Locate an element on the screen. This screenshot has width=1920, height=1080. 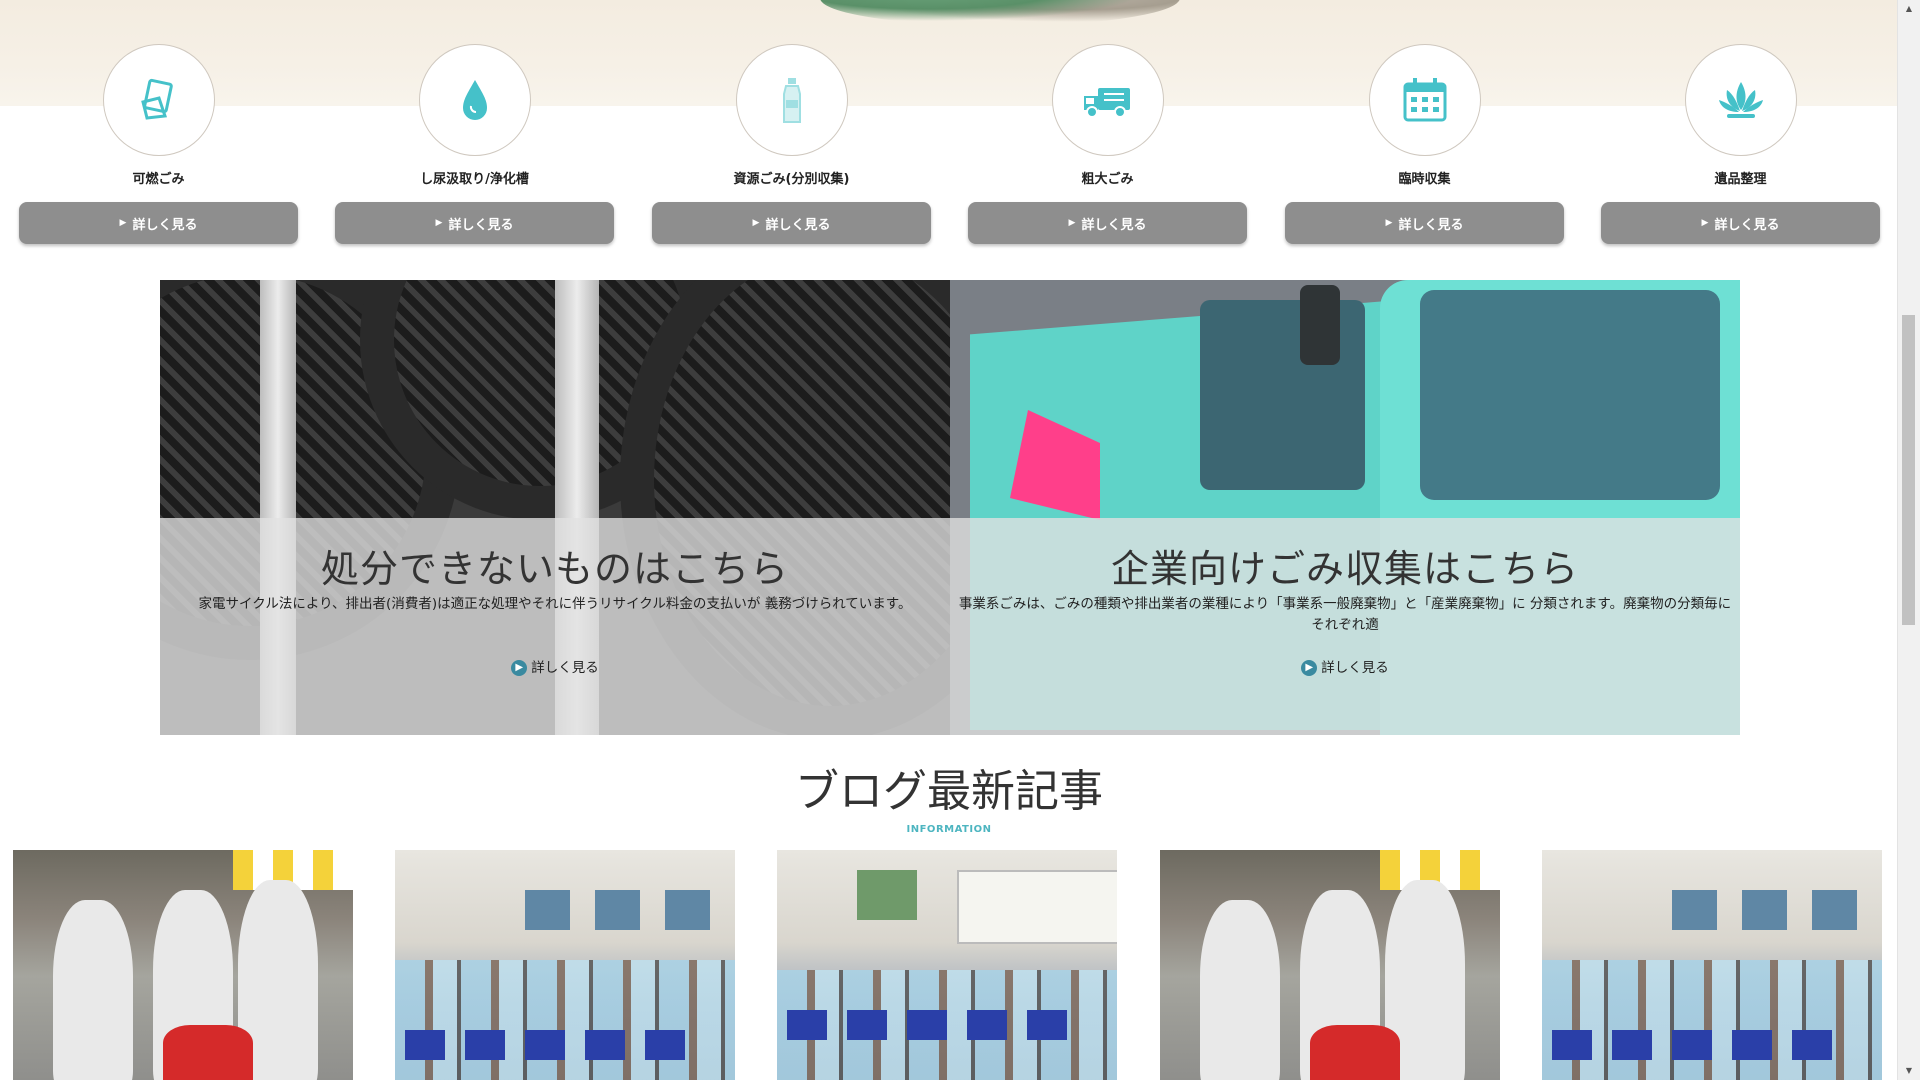
blog-section-title: ブログ最新記事 is located at coordinates (949, 791).